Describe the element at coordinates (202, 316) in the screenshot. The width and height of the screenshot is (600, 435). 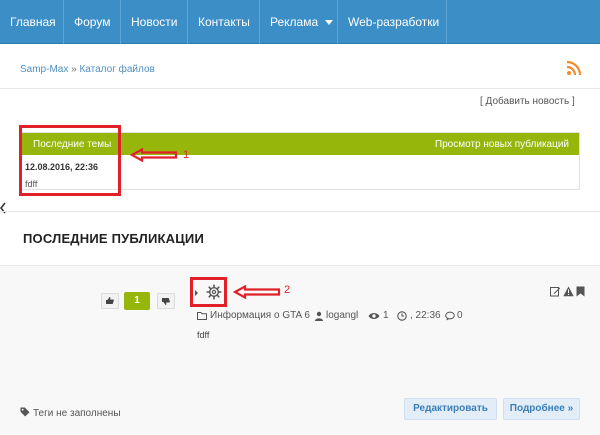
I see `folder-icon` at that location.